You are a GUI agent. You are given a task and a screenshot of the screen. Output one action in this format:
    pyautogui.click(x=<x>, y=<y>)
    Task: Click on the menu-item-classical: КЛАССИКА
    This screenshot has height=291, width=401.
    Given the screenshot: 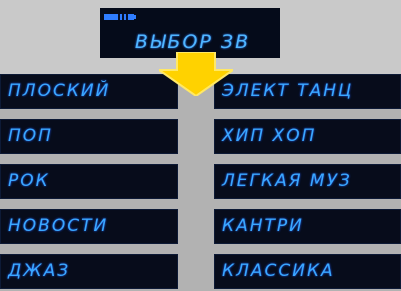 What is the action you would take?
    pyautogui.click(x=307, y=271)
    